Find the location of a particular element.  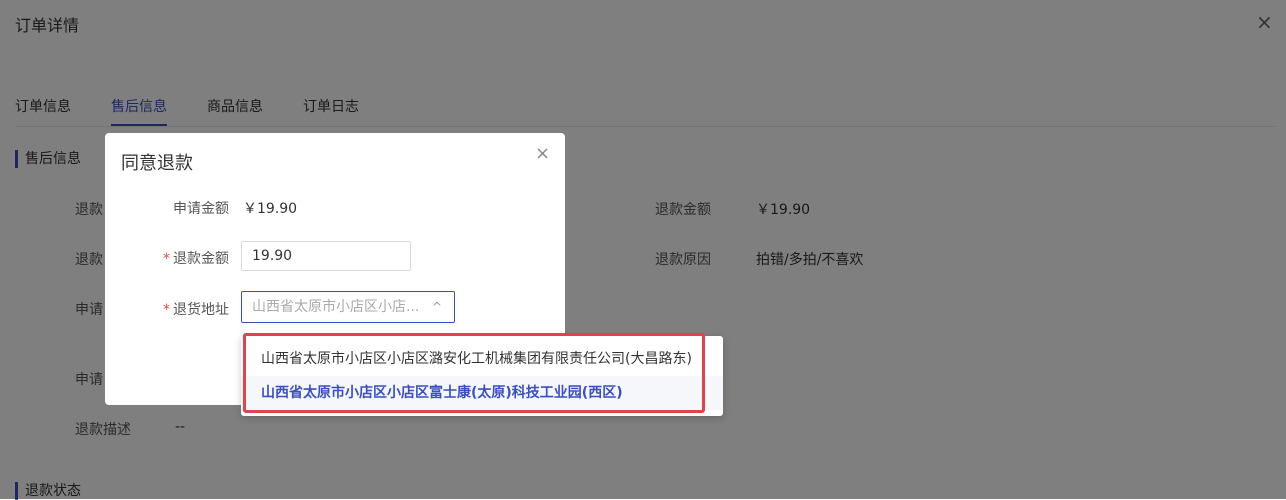

apply-amount-value: ￥19.90 is located at coordinates (270, 209).